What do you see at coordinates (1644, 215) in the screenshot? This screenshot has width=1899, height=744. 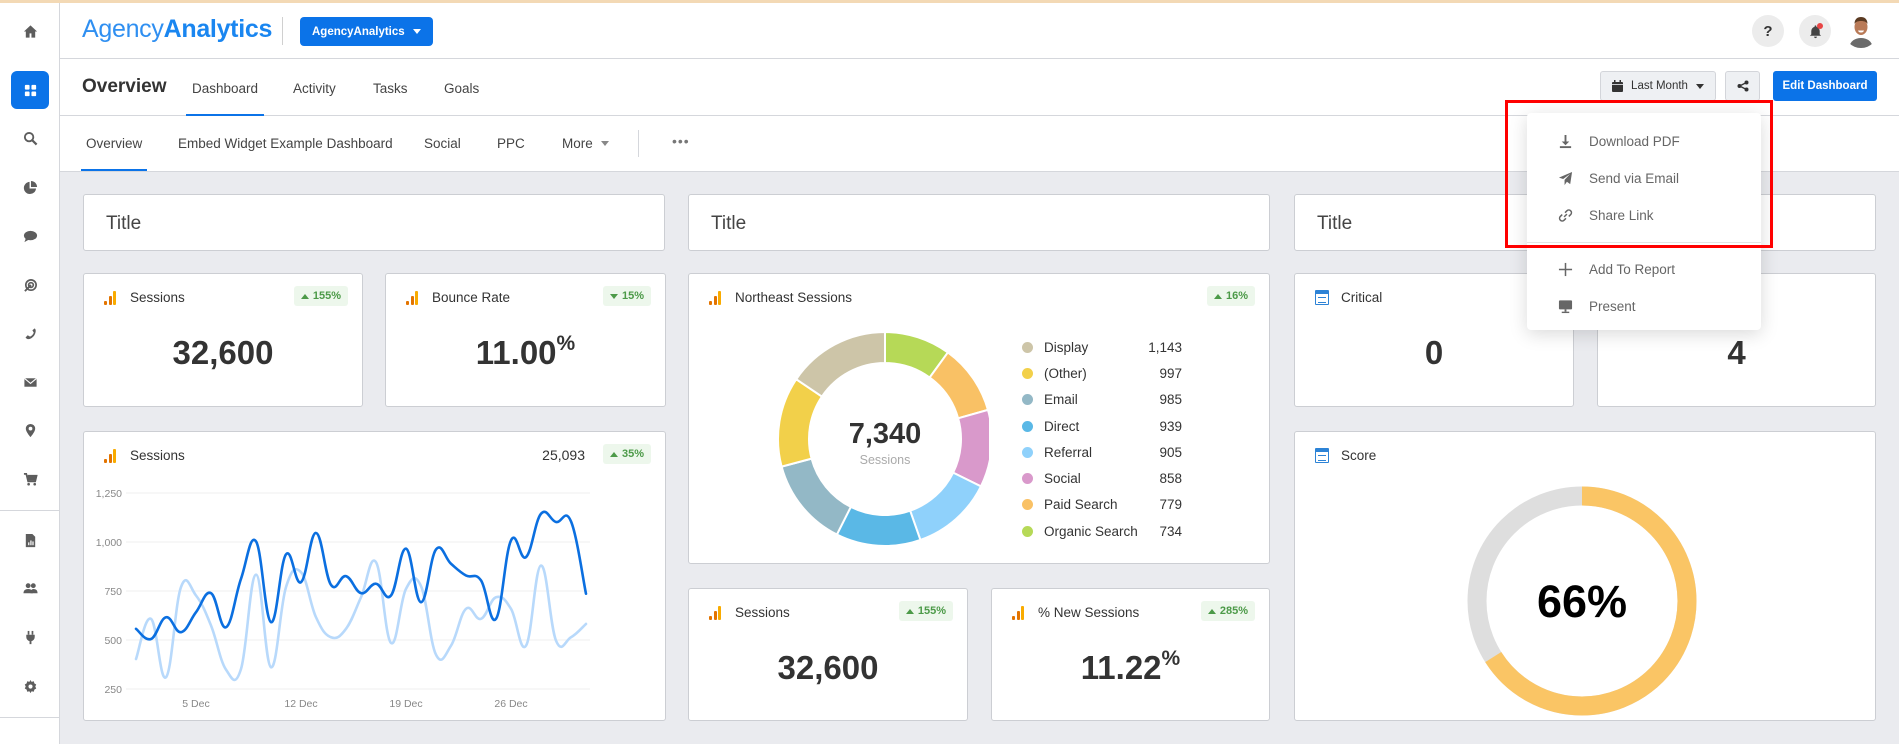 I see `menu-item-share-link: Share Link` at bounding box center [1644, 215].